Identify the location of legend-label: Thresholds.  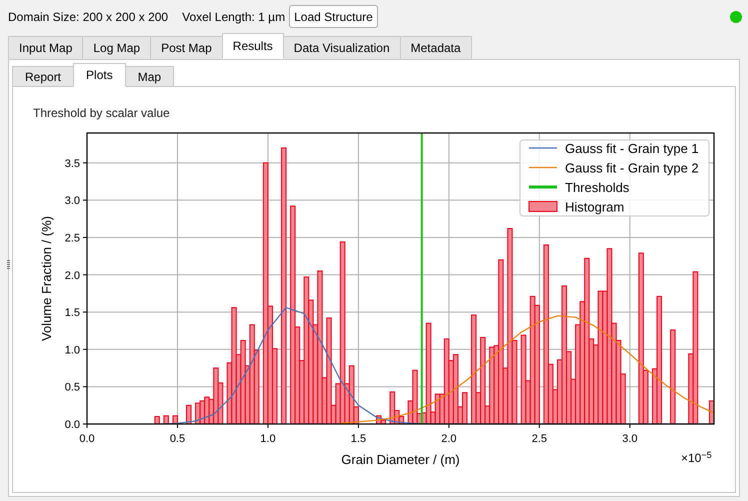
(597, 187).